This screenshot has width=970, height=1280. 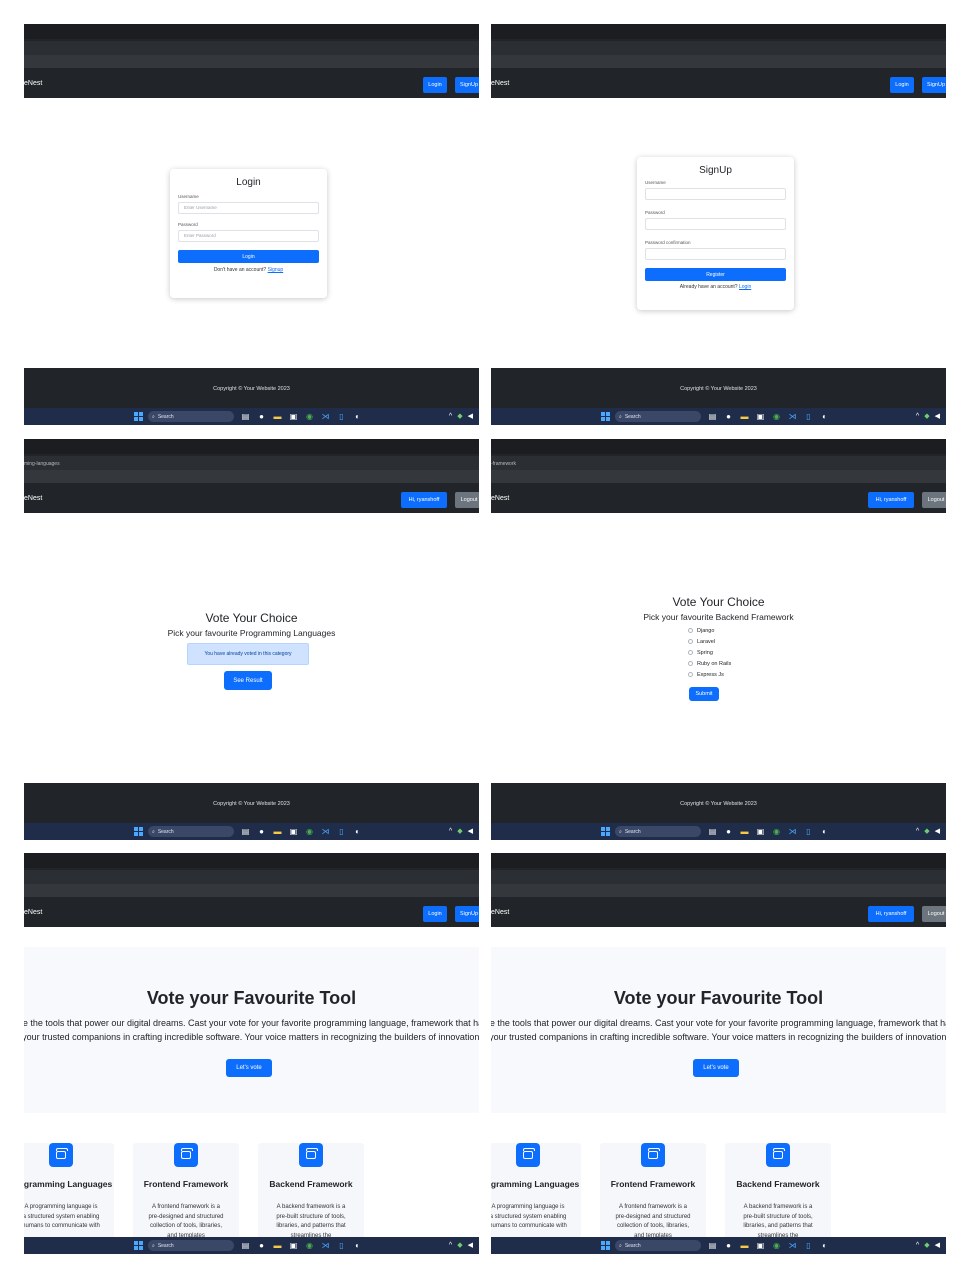 I want to click on password-input, so click(x=715, y=224).